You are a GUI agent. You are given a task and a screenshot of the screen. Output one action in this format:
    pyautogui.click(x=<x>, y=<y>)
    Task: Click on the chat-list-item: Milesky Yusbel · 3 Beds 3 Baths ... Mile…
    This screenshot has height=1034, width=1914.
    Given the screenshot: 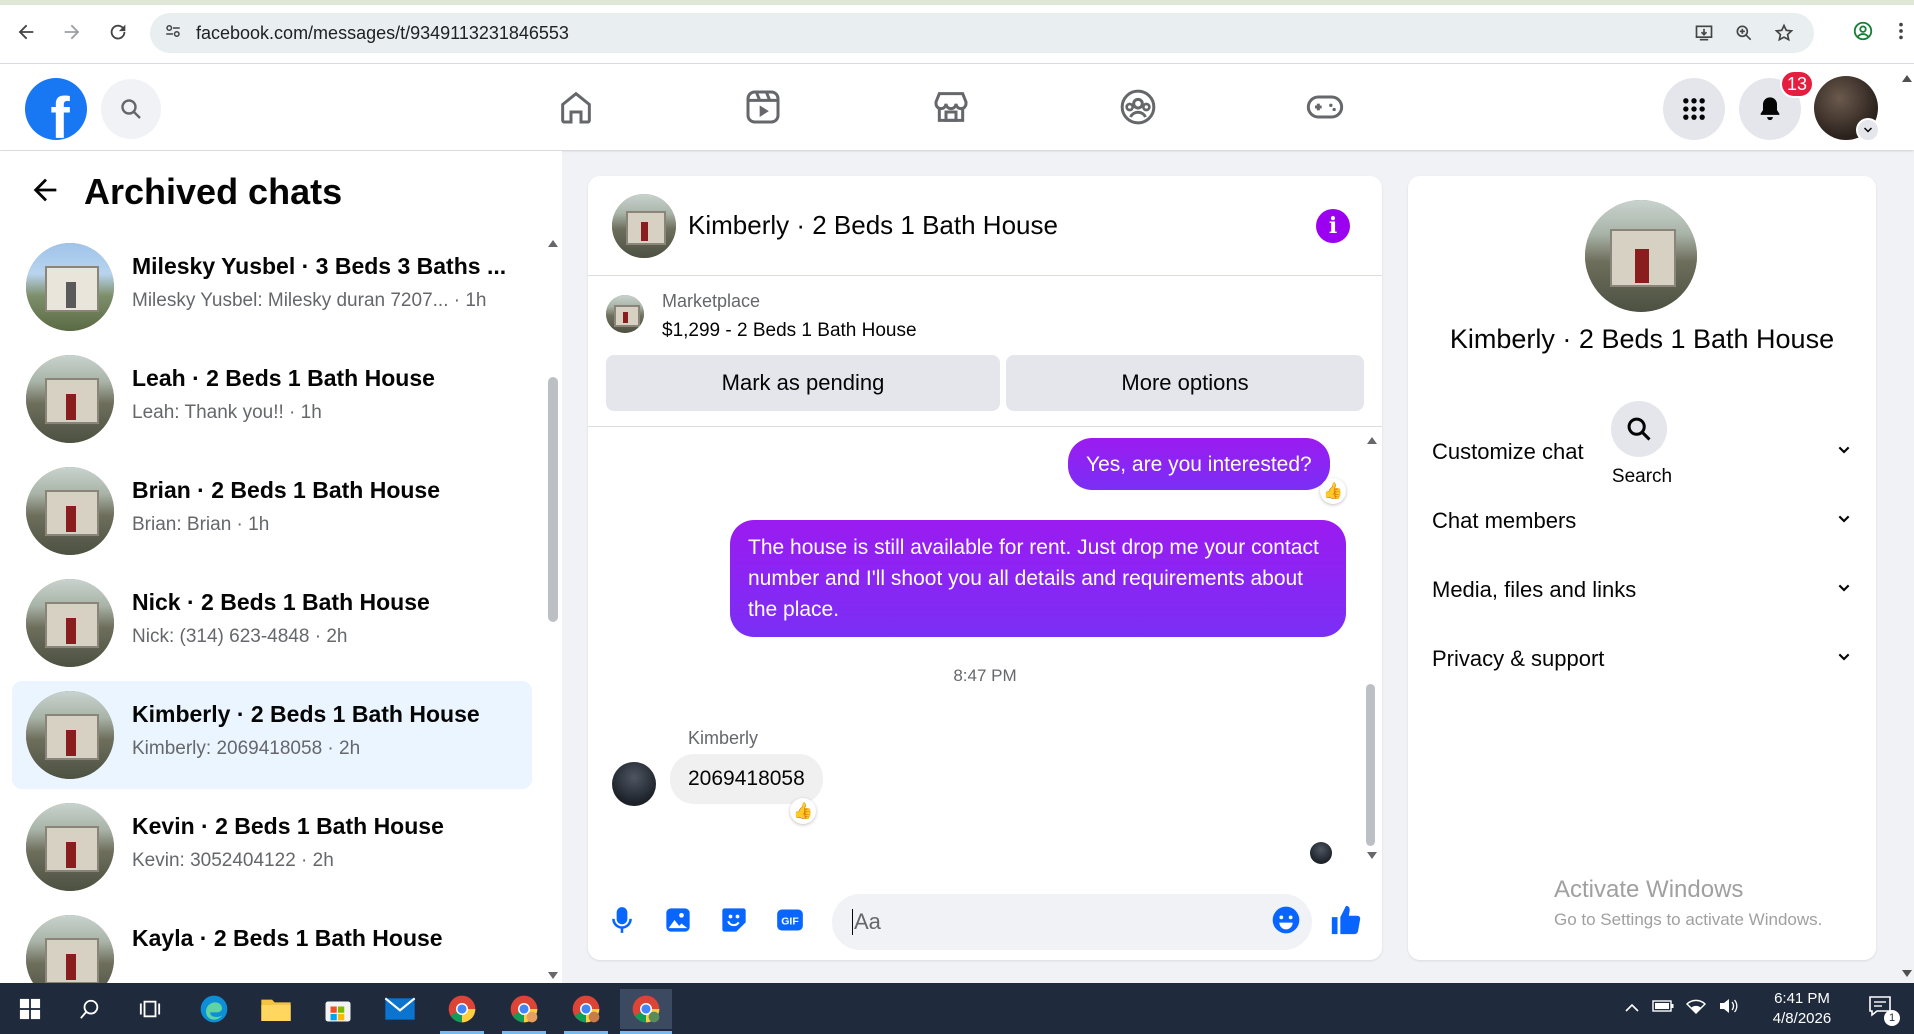 What is the action you would take?
    pyautogui.click(x=272, y=287)
    